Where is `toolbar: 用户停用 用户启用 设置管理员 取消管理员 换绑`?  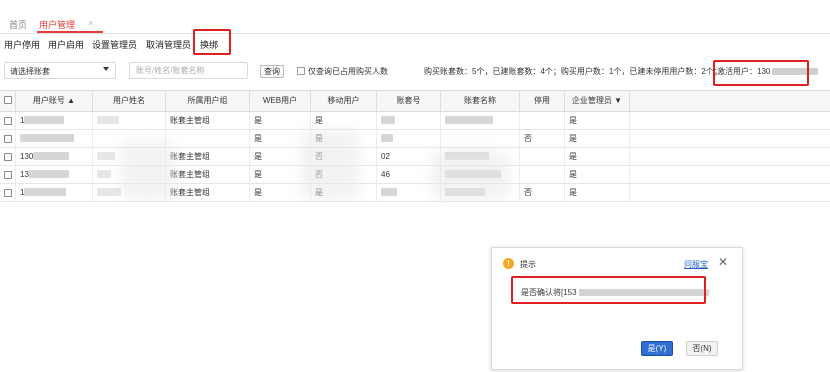 toolbar: 用户停用 用户启用 设置管理员 取消管理员 换绑 is located at coordinates (415, 45).